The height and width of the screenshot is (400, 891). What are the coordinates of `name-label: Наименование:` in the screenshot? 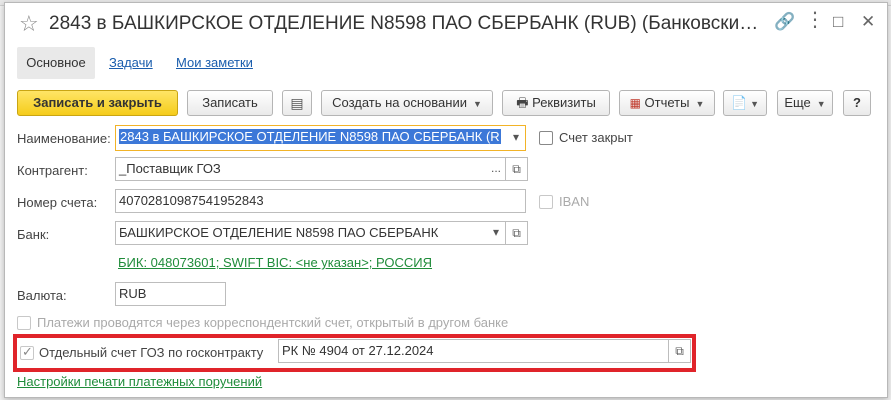 It's located at (64, 138).